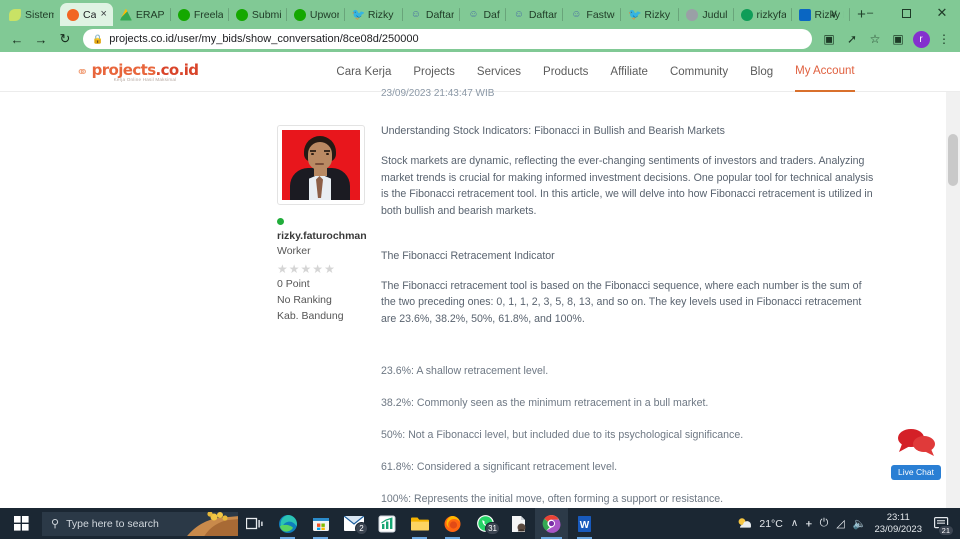  What do you see at coordinates (953, 160) in the screenshot?
I see `scrollbar-thumb` at bounding box center [953, 160].